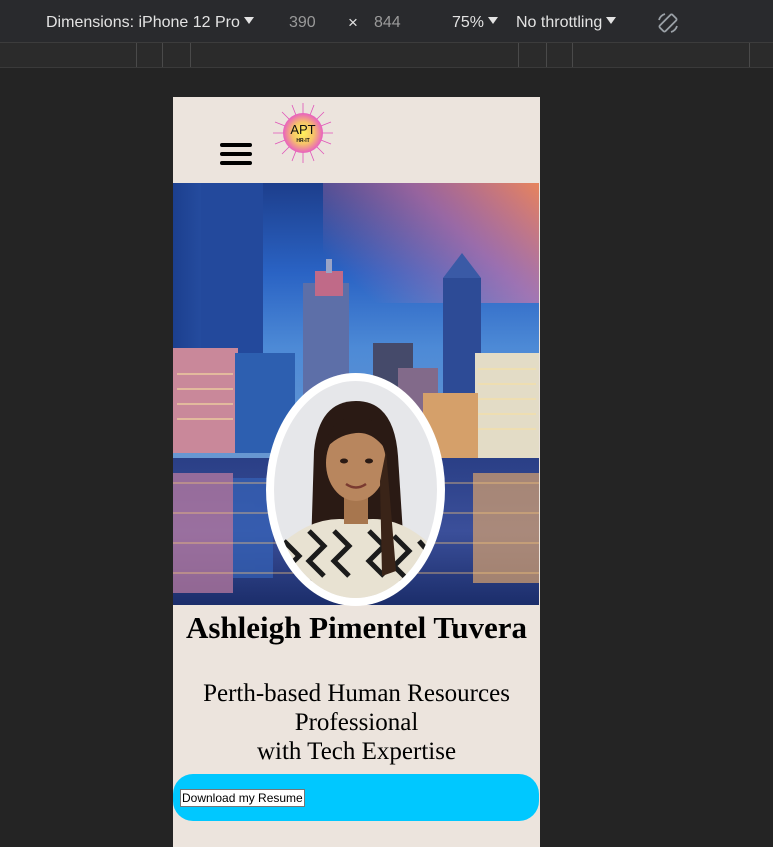 The width and height of the screenshot is (773, 847). I want to click on tagline-line: Professional, so click(356, 722).